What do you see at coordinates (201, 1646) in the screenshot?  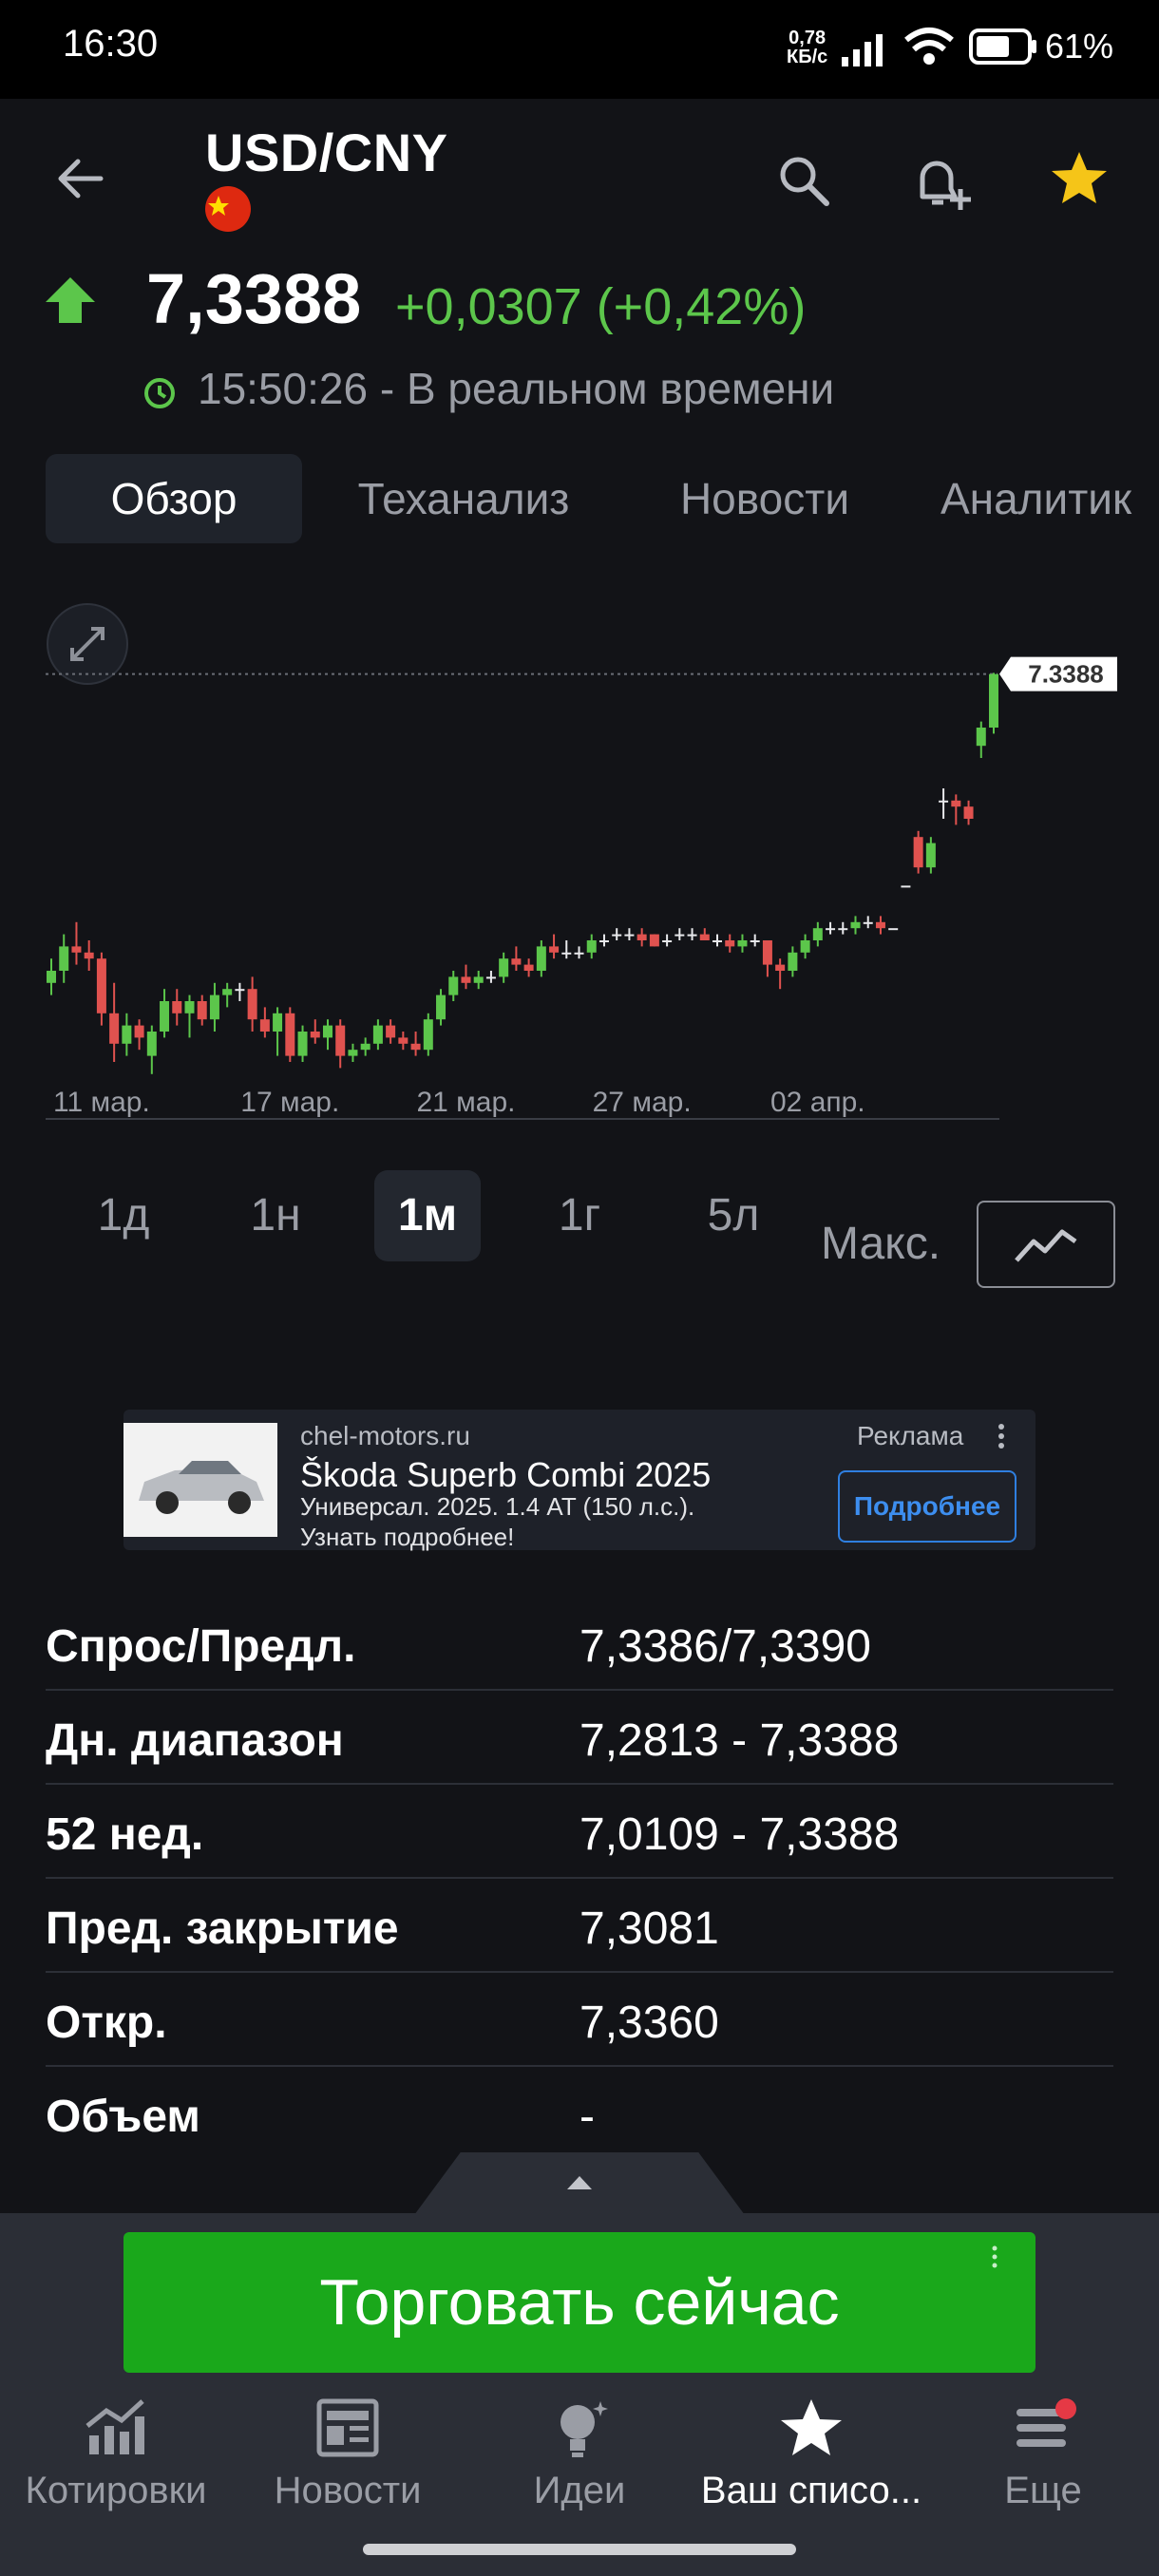 I see `stats-label: Спрос/Предл.` at bounding box center [201, 1646].